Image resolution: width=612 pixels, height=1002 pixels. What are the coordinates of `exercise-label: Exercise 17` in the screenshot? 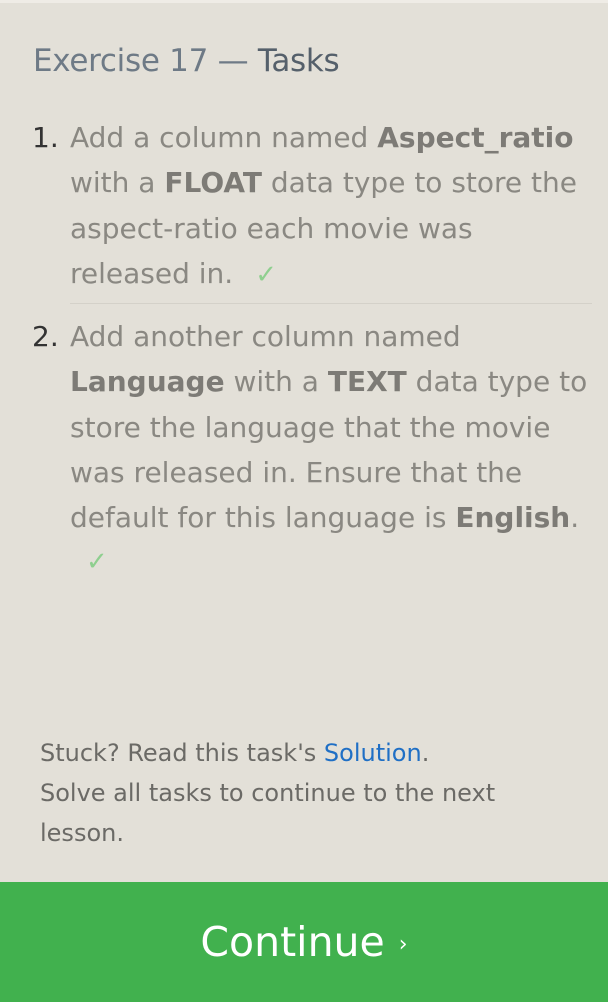 It's located at (120, 61).